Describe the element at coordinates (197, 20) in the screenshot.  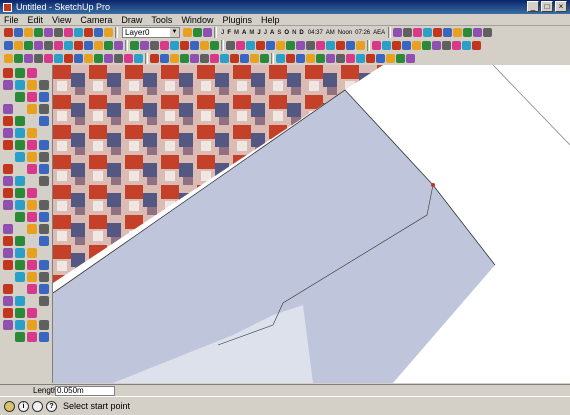
I see `menu-window: Window` at that location.